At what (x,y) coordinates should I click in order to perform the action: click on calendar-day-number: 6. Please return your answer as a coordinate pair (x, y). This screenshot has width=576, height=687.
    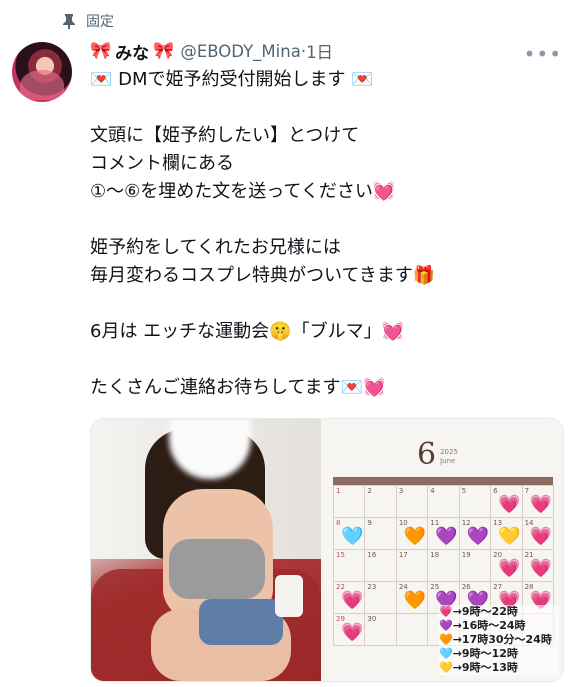
    Looking at the image, I should click on (495, 491).